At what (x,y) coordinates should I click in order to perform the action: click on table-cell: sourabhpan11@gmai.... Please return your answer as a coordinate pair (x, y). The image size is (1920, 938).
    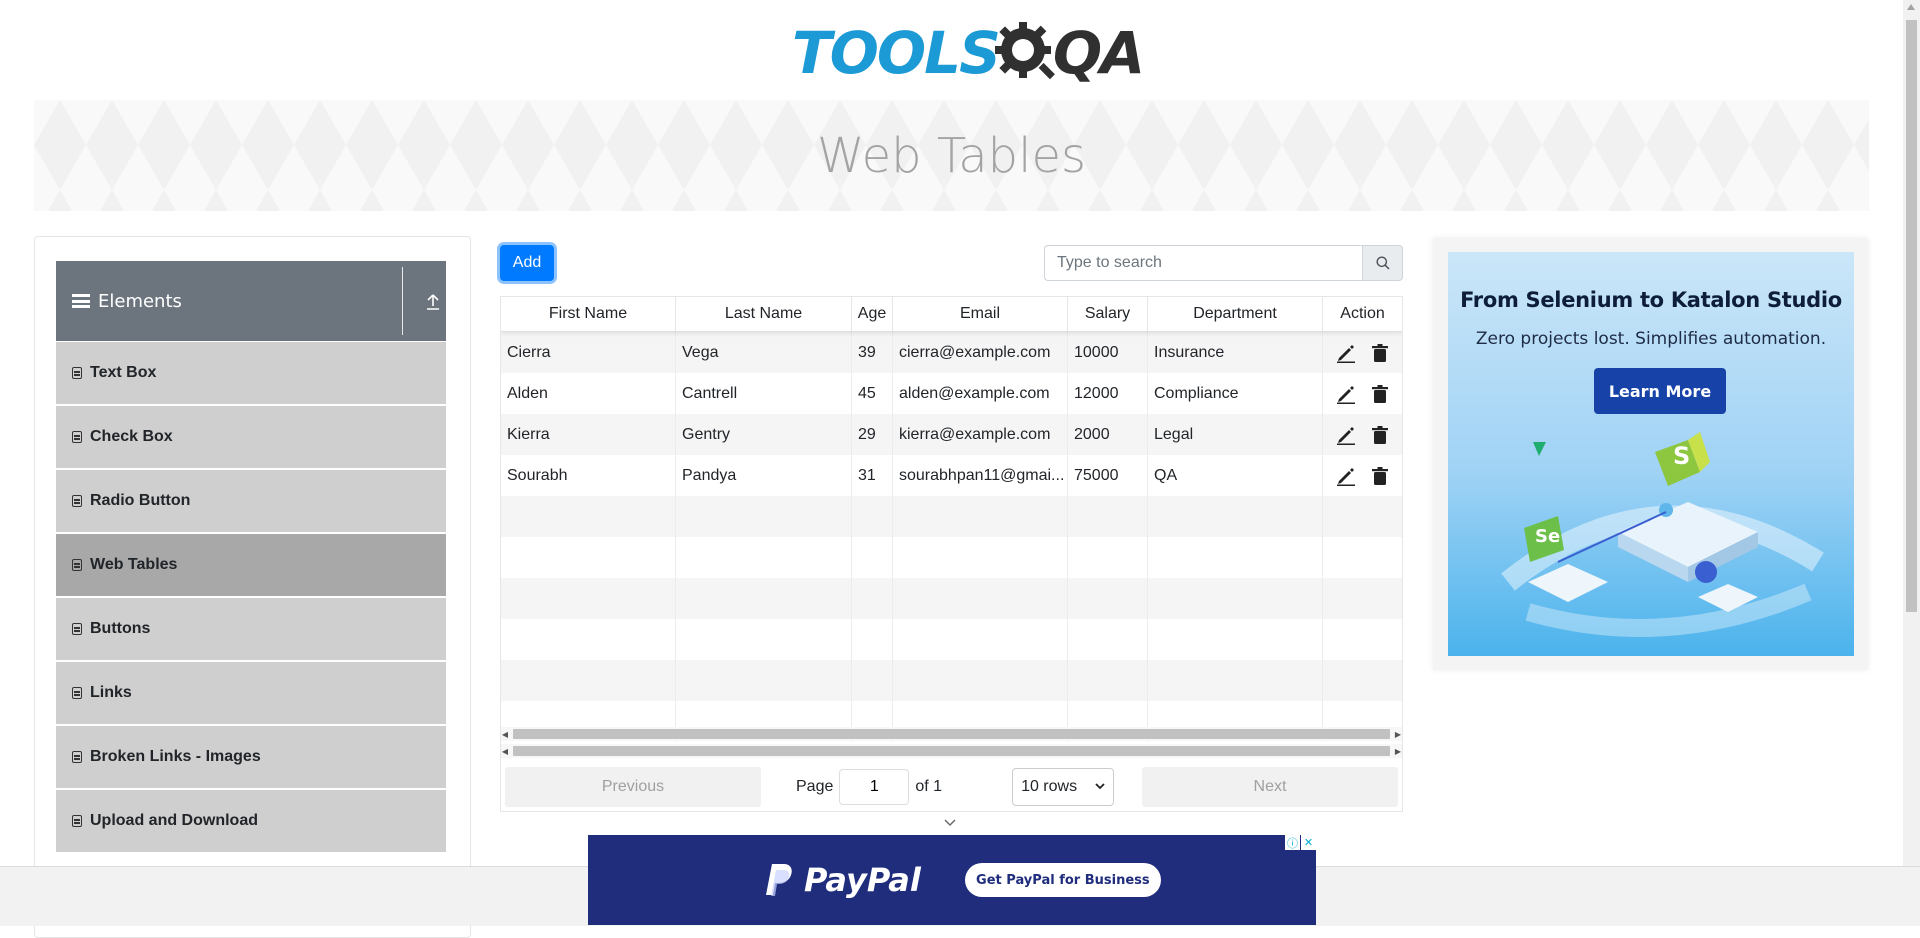
    Looking at the image, I should click on (980, 475).